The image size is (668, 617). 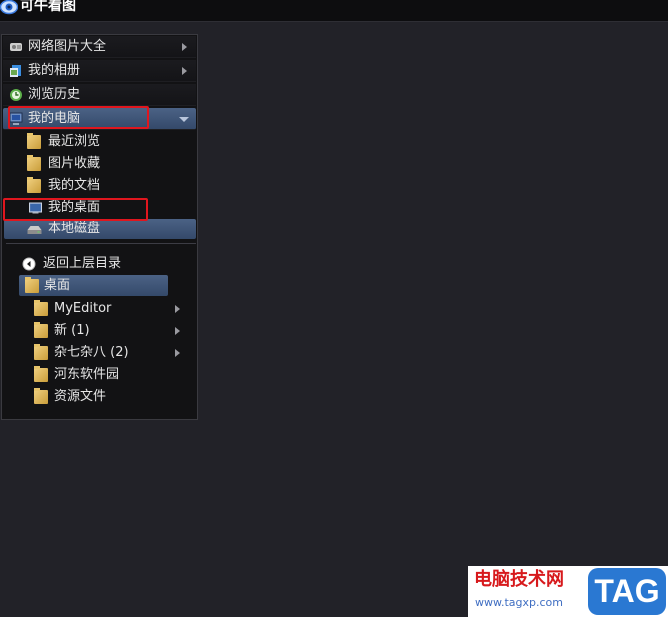 What do you see at coordinates (74, 141) in the screenshot?
I see `nav-item-label: 最近浏览` at bounding box center [74, 141].